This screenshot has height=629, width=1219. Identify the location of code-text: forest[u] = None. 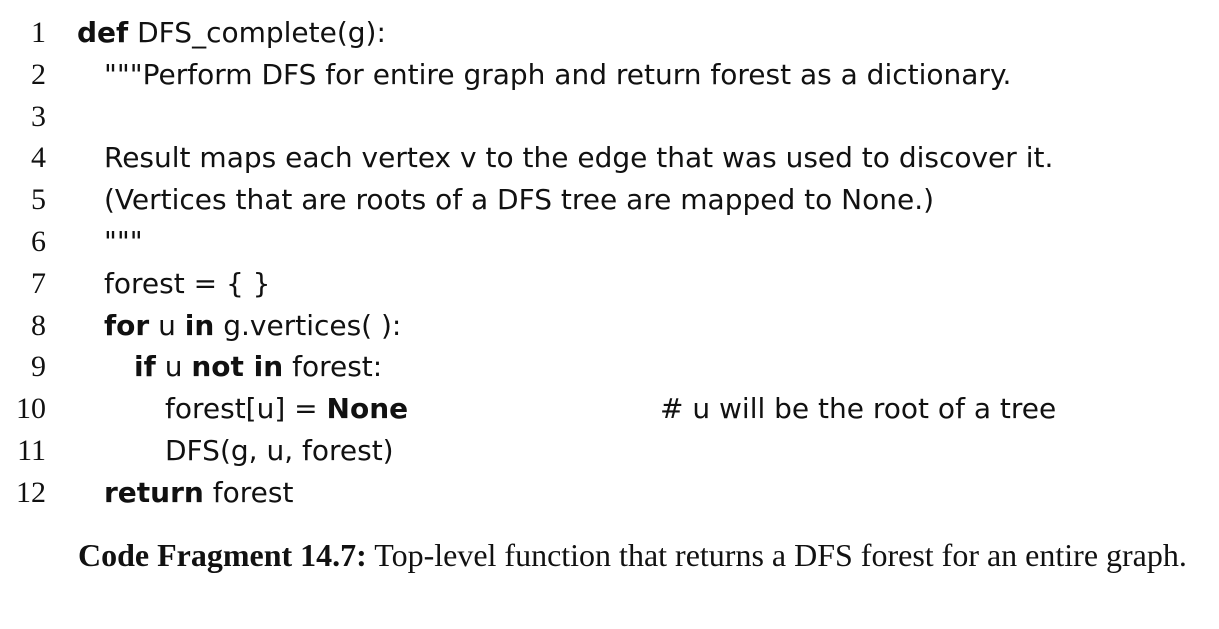
(242, 409).